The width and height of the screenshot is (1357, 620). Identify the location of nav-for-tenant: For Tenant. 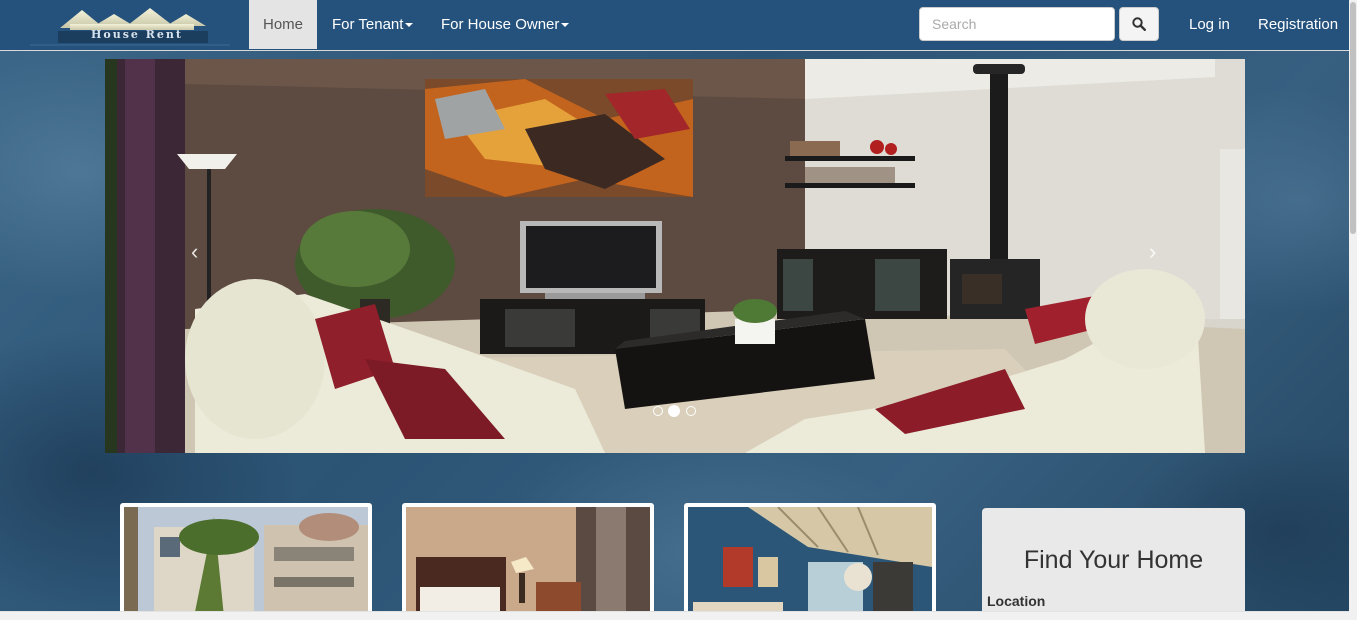
(373, 24).